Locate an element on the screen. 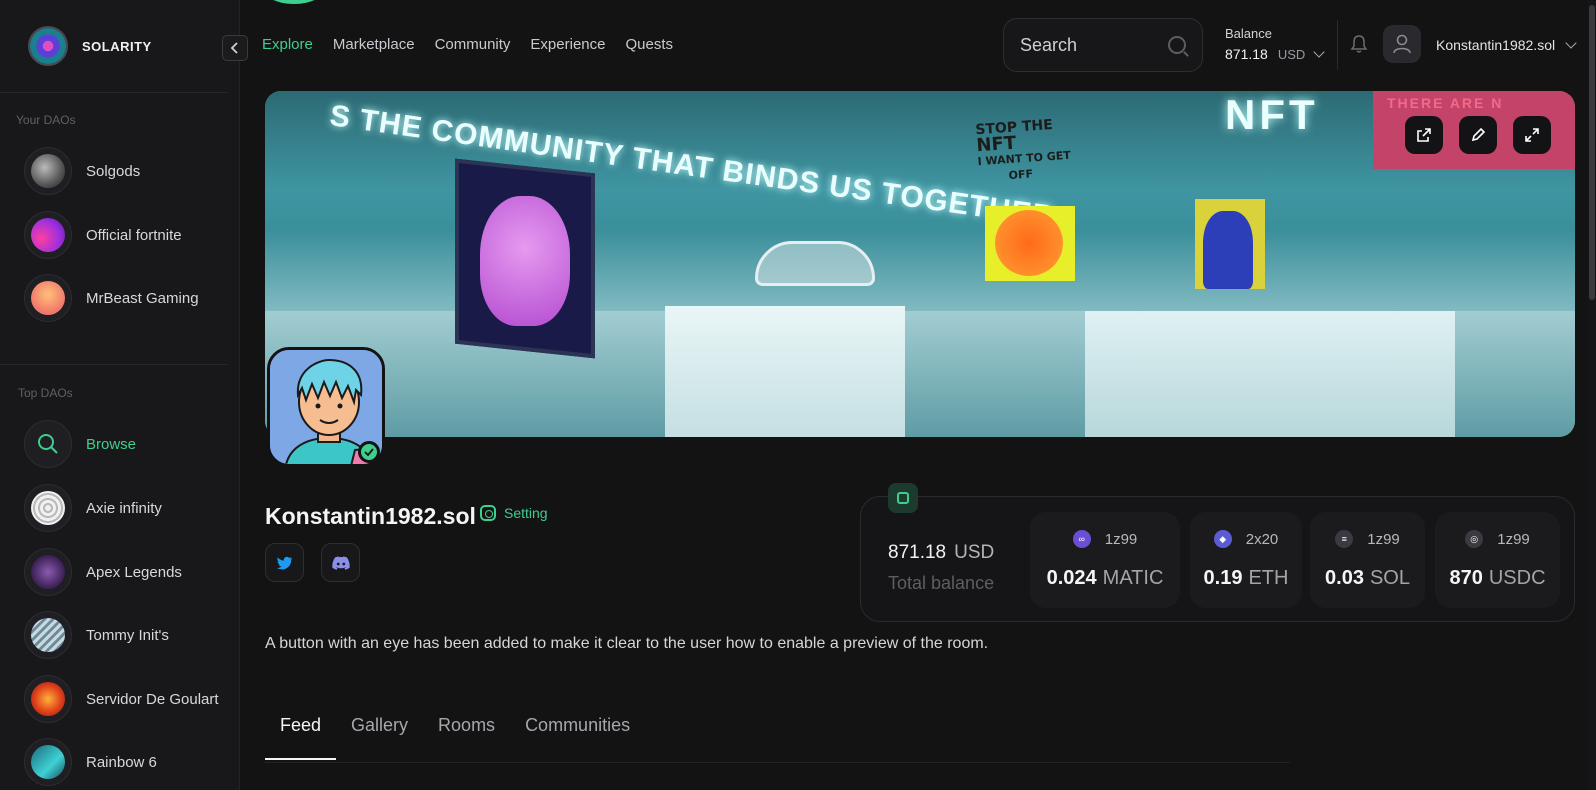 The image size is (1596, 790). coin-value: 0.03 is located at coordinates (1344, 578).